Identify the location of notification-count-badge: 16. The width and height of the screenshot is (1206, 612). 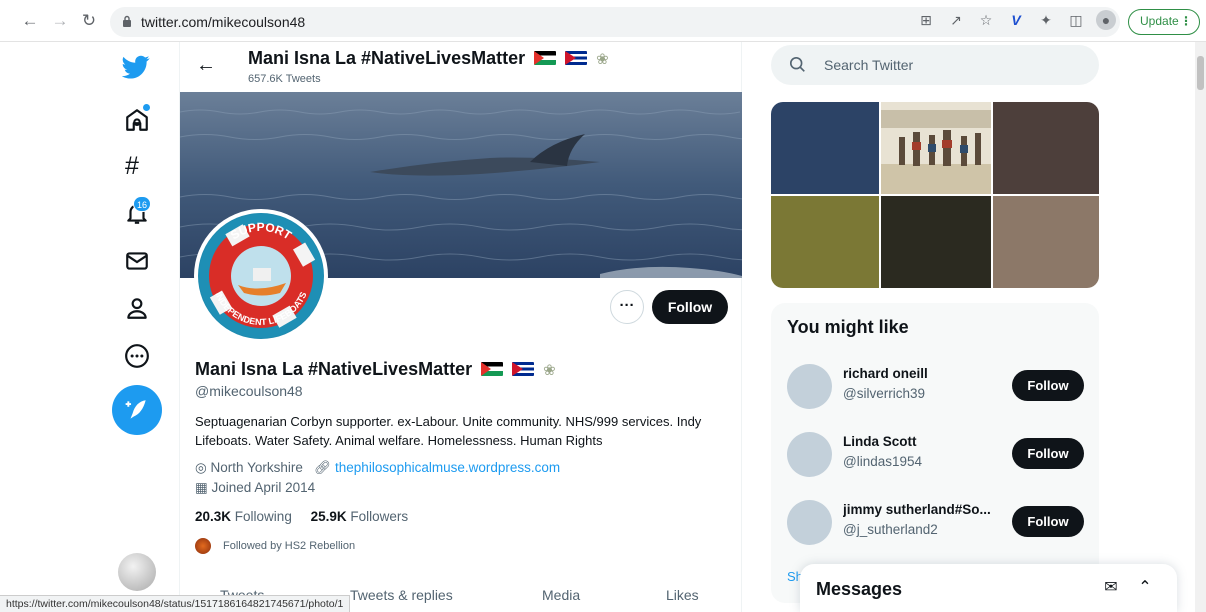
(142, 204).